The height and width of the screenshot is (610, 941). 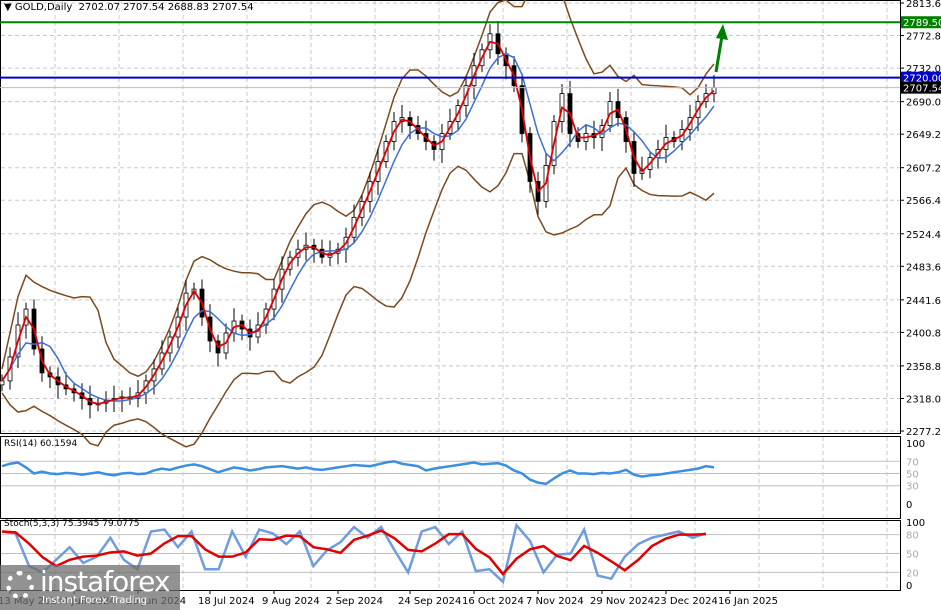 What do you see at coordinates (166, 7) in the screenshot?
I see `ohlc-readout: 2702.07 2707.54 2688.83 2707.54` at bounding box center [166, 7].